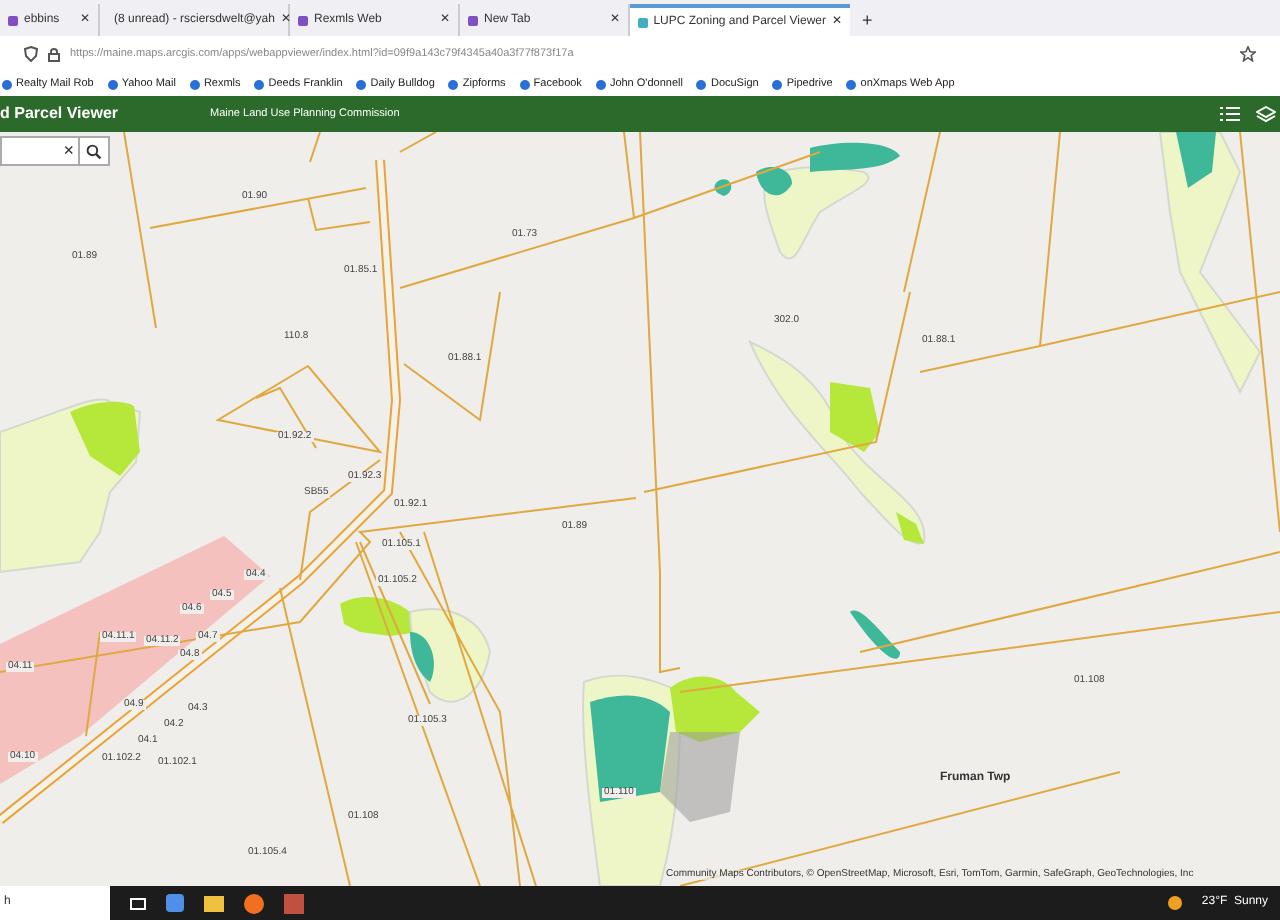 The image size is (1280, 920). I want to click on sun-icon, so click(1174, 903).